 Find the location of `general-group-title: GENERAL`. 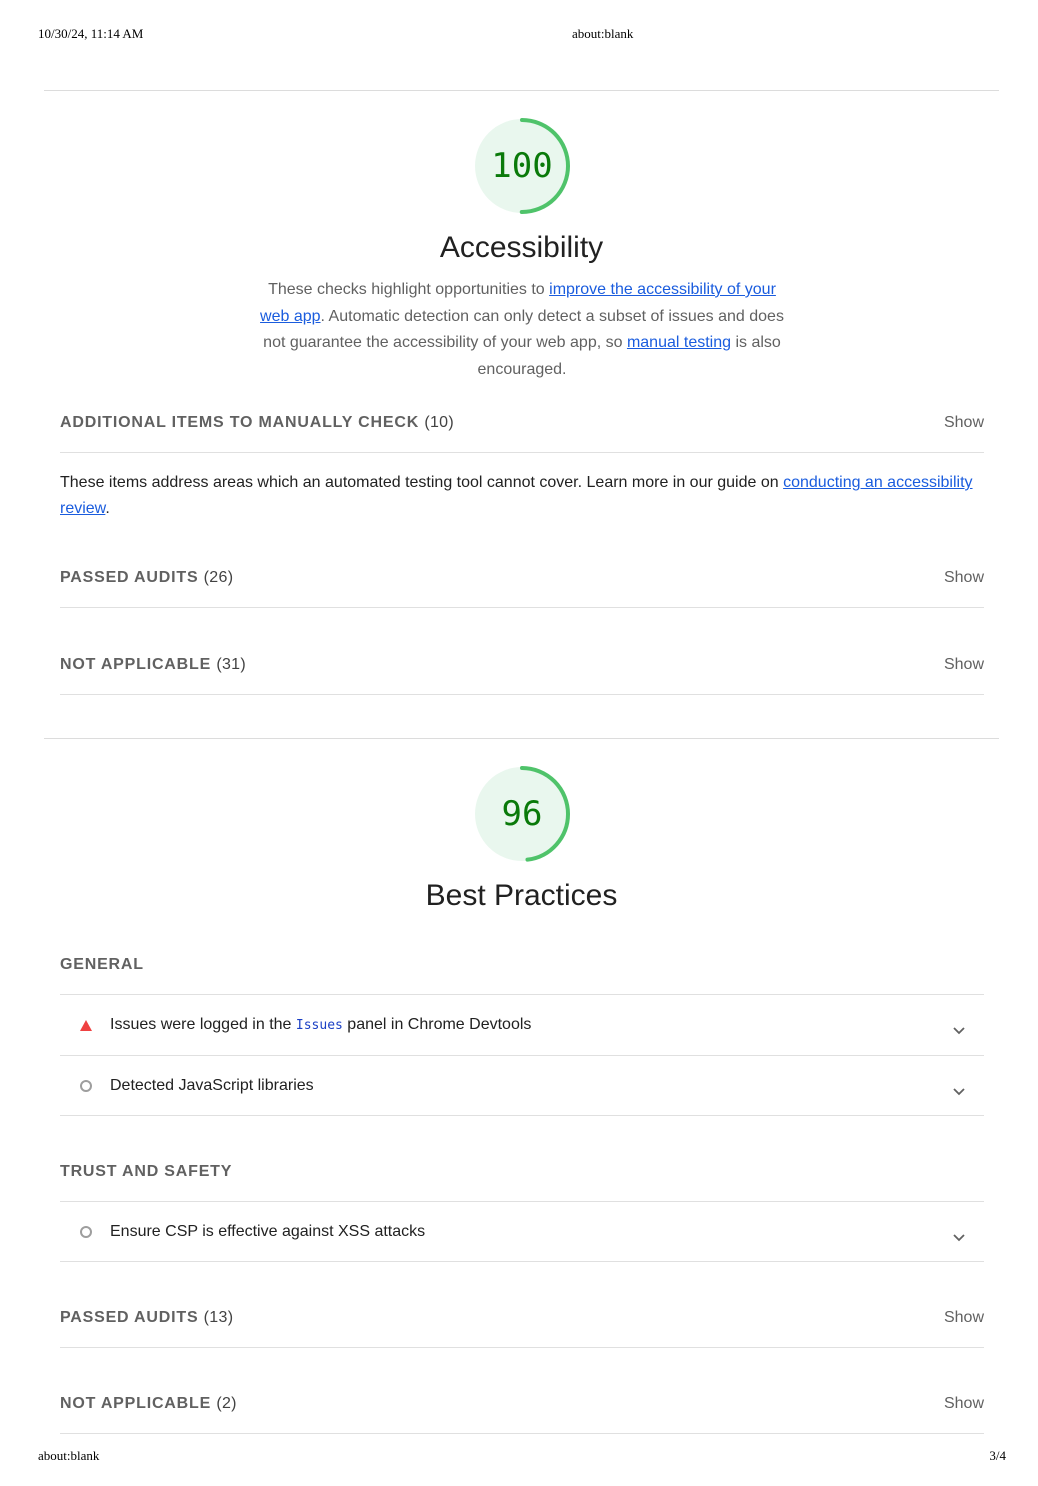

general-group-title: GENERAL is located at coordinates (102, 964).